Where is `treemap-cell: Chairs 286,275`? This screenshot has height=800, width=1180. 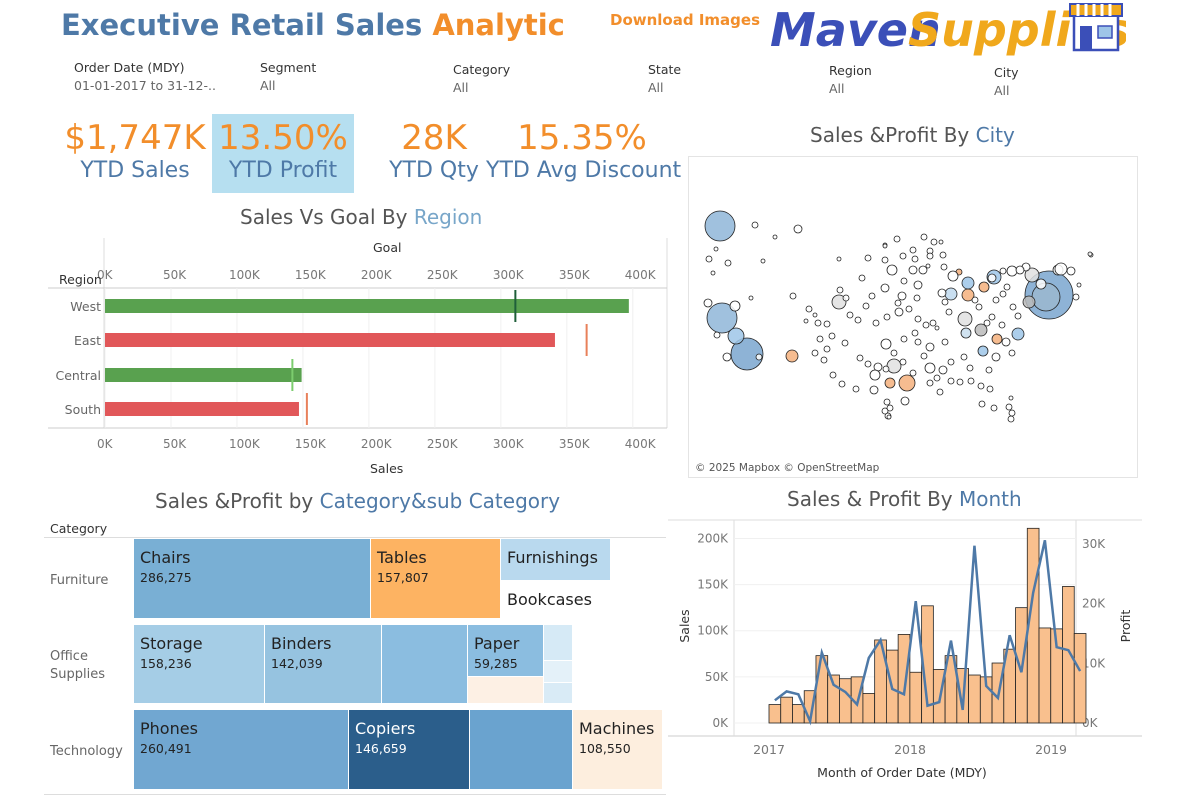
treemap-cell: Chairs 286,275 is located at coordinates (252, 579).